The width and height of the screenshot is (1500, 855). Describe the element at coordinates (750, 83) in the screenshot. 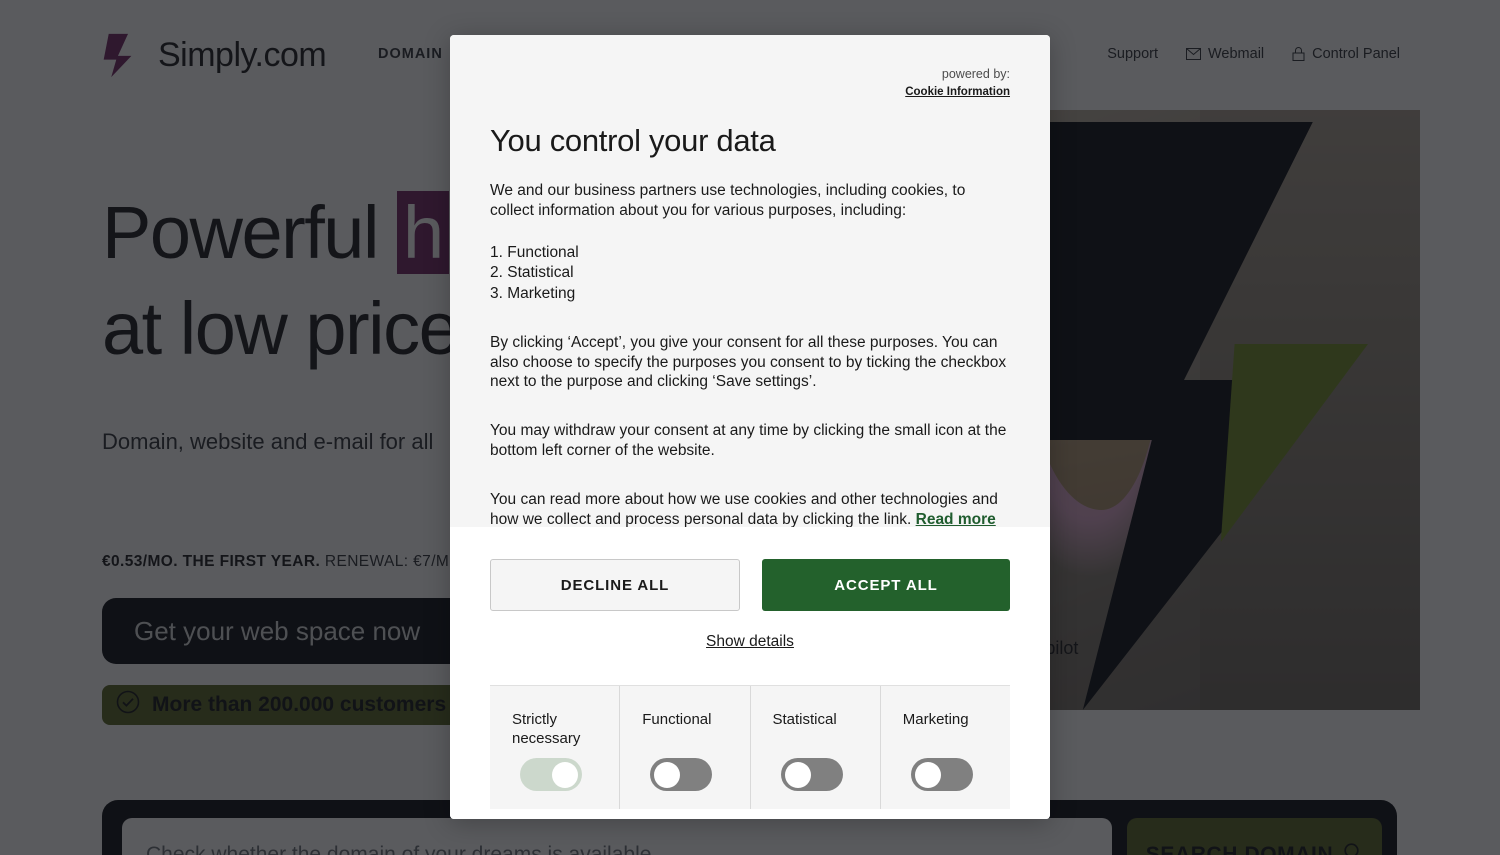

I see `powered-by: powered by: Cookie Information` at that location.